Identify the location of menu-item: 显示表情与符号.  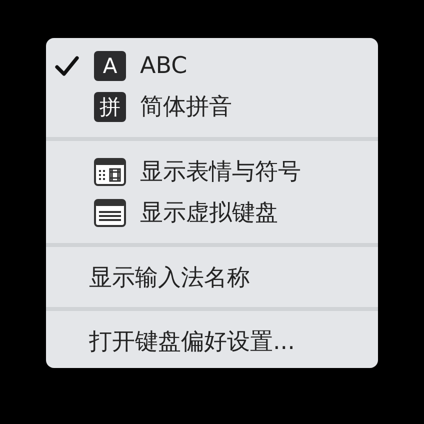
(212, 171).